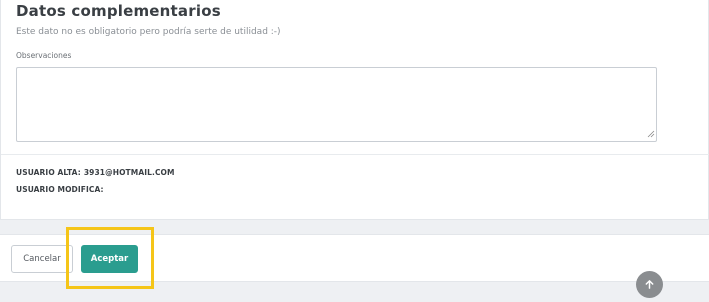 The width and height of the screenshot is (709, 302). I want to click on cancel-button: Cancelar, so click(42, 259).